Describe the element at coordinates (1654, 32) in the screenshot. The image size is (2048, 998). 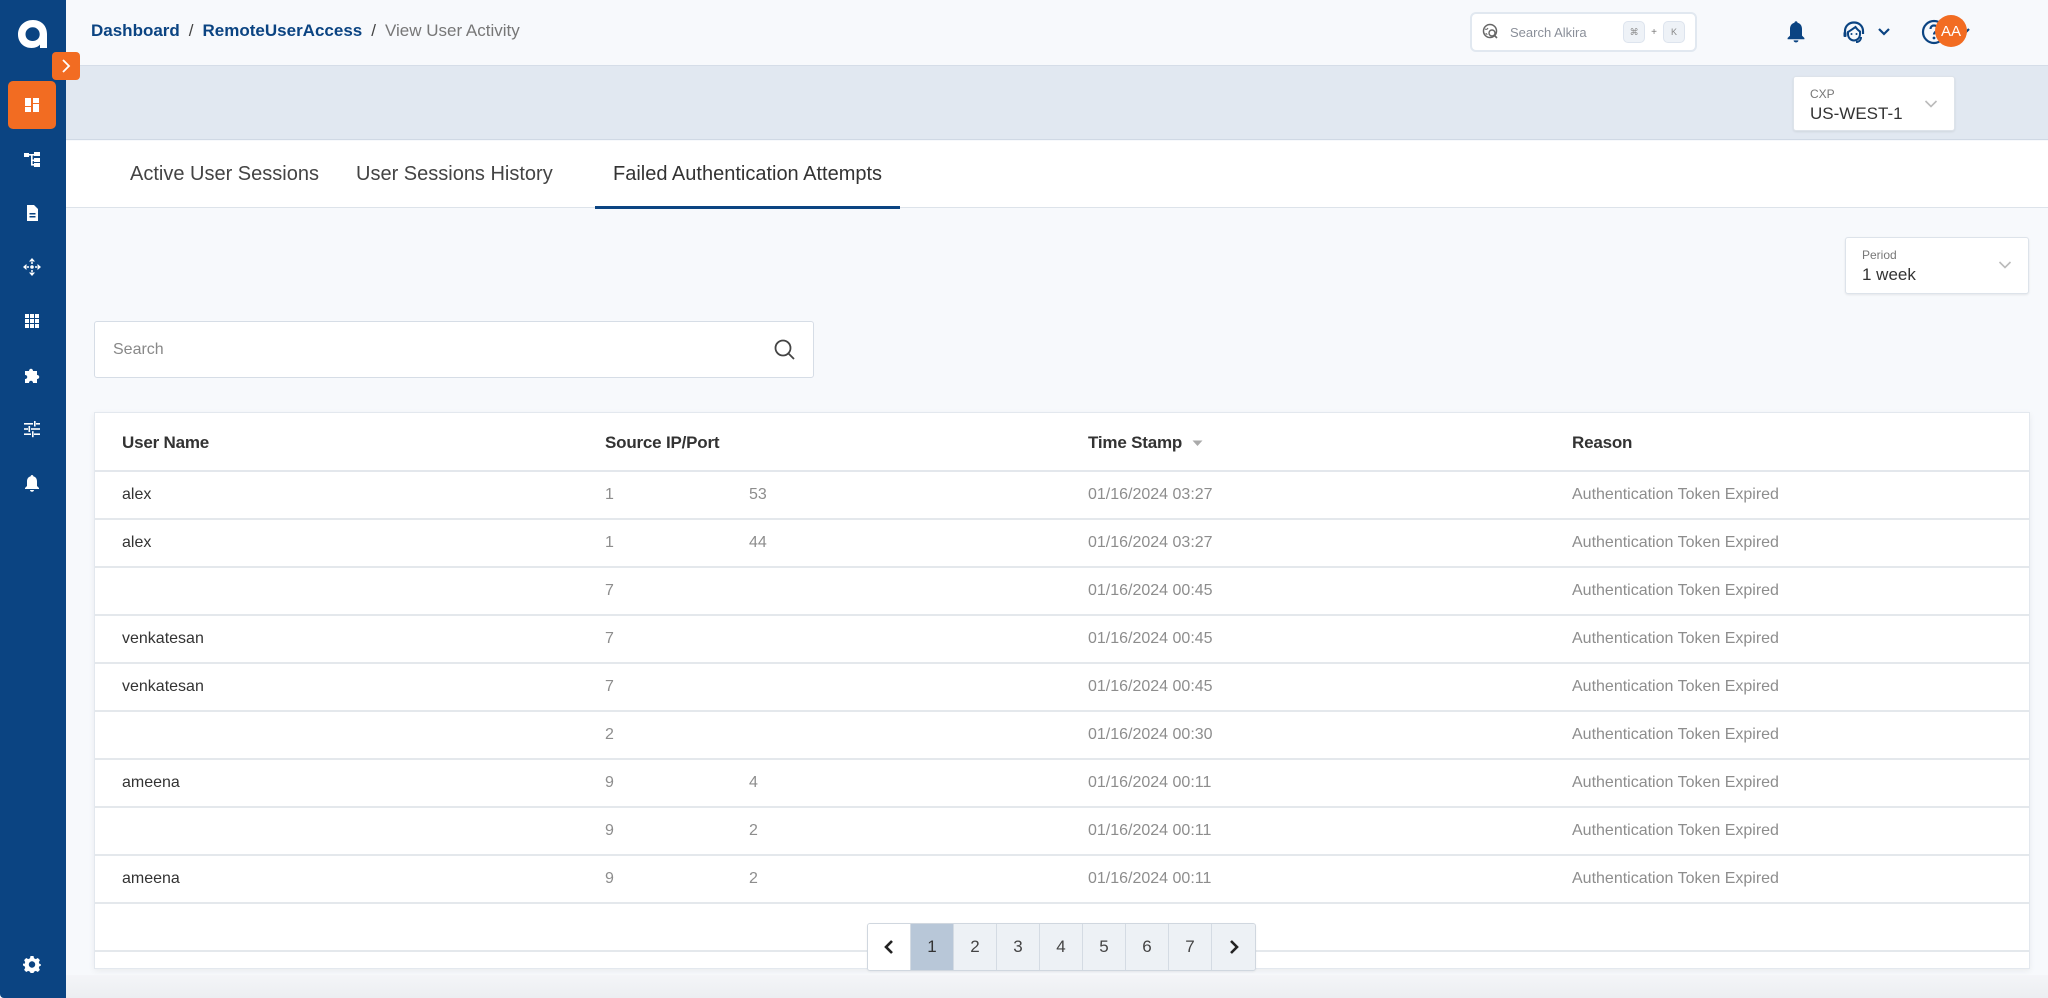
I see `shortcut-plus: +` at that location.